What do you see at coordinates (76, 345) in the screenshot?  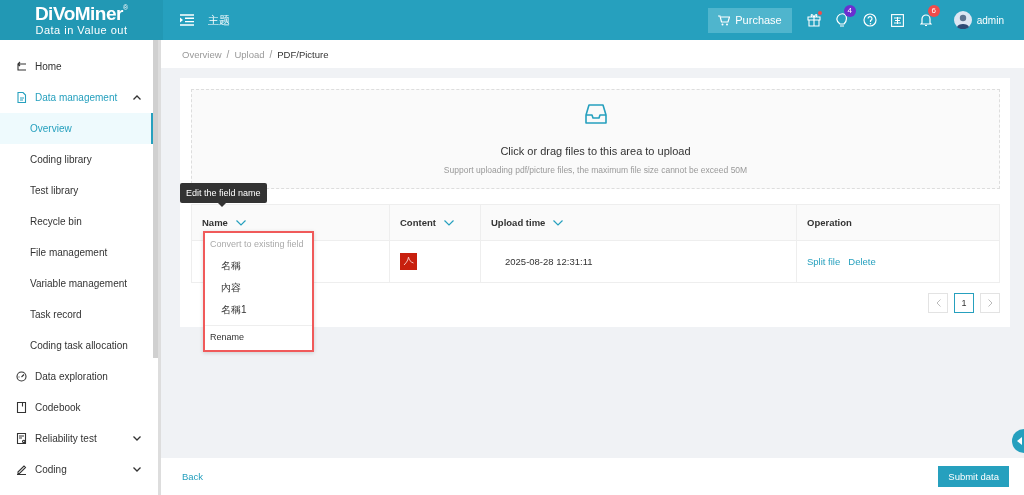 I see `submenu-item: Coding task allocation` at bounding box center [76, 345].